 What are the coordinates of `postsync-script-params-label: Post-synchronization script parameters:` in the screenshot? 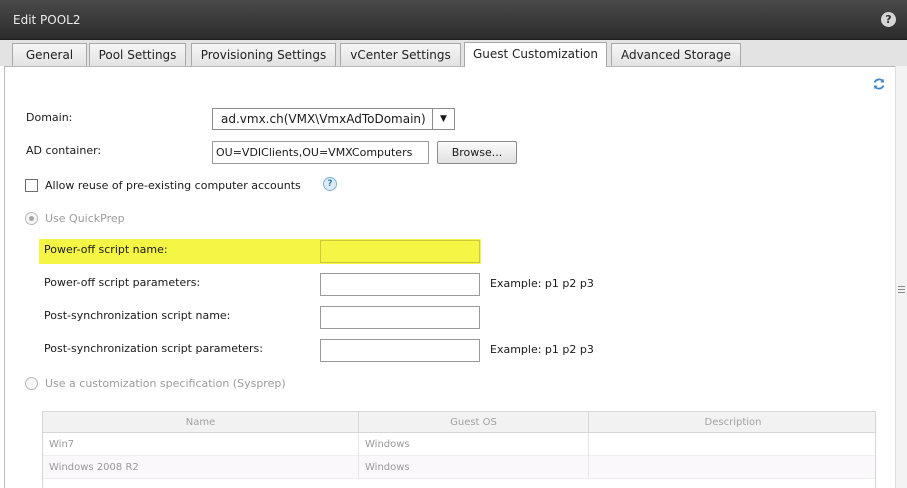 It's located at (153, 348).